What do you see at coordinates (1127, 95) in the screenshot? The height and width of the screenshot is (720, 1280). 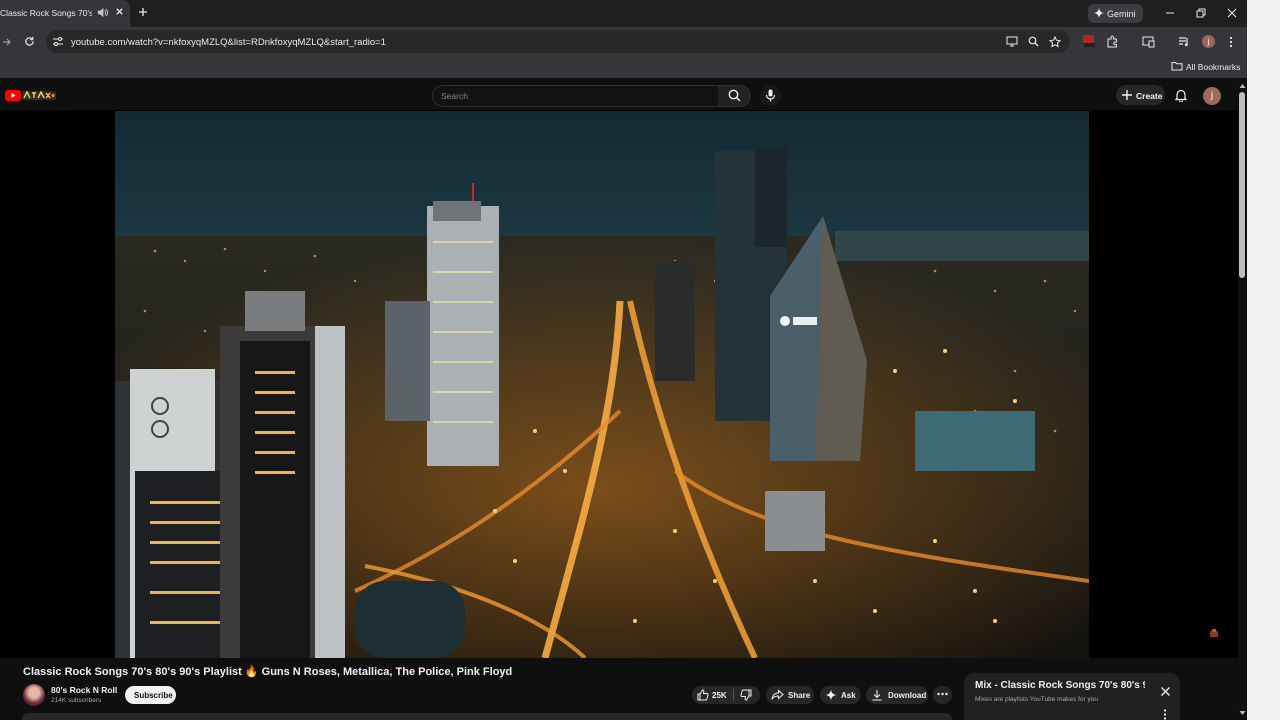 I see `plus-icon` at bounding box center [1127, 95].